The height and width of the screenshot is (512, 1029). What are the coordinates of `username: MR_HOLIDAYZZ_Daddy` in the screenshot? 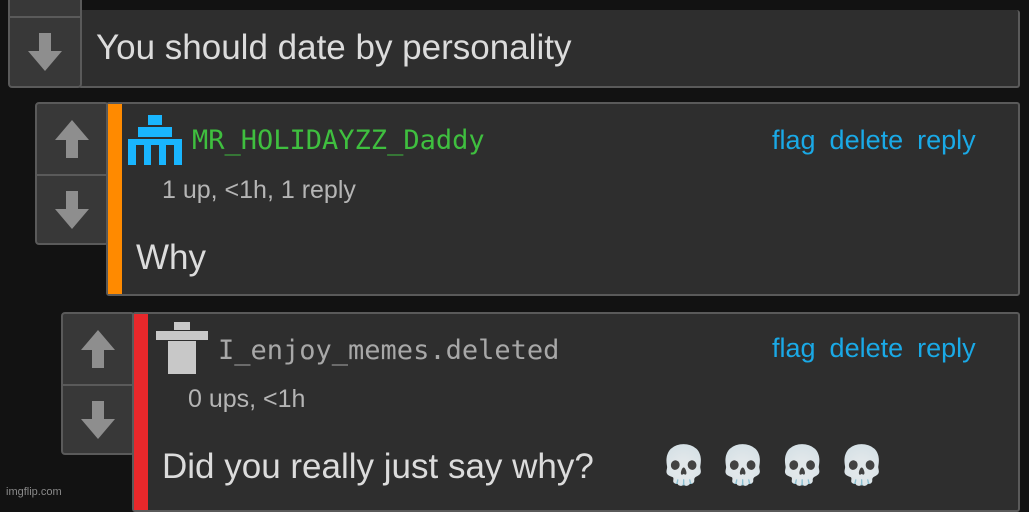 It's located at (338, 140).